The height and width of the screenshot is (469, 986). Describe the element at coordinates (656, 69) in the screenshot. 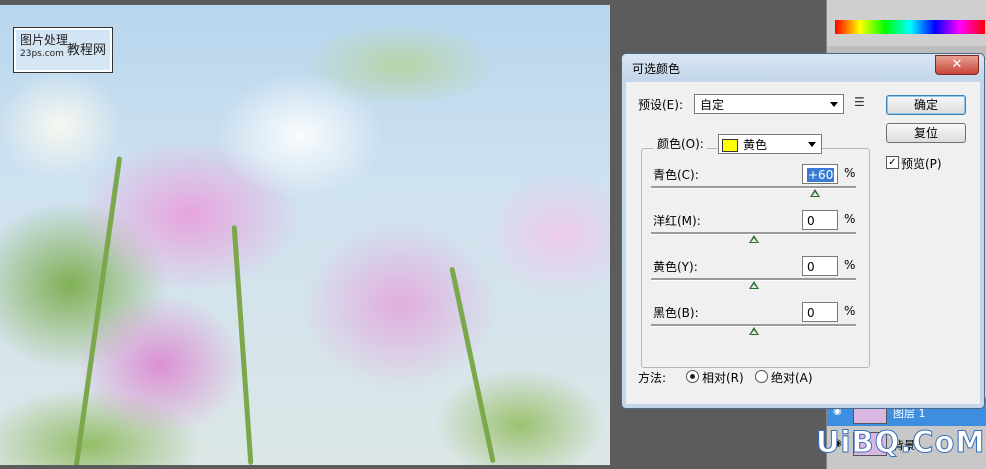

I see `dialog-title: 可选颜色` at that location.